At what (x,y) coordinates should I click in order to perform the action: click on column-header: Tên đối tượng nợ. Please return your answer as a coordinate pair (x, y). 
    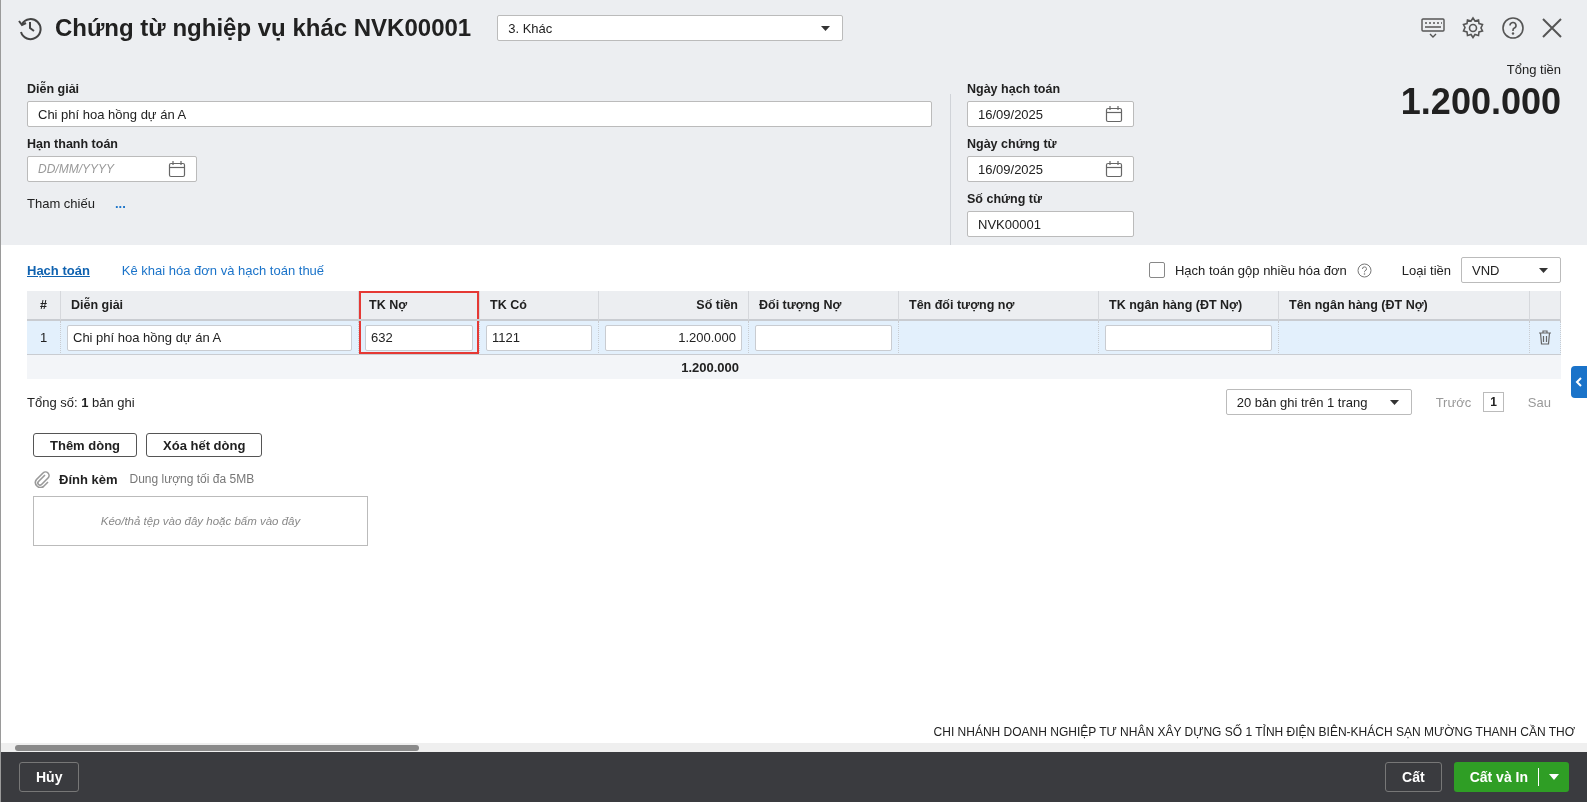
    Looking at the image, I should click on (999, 306).